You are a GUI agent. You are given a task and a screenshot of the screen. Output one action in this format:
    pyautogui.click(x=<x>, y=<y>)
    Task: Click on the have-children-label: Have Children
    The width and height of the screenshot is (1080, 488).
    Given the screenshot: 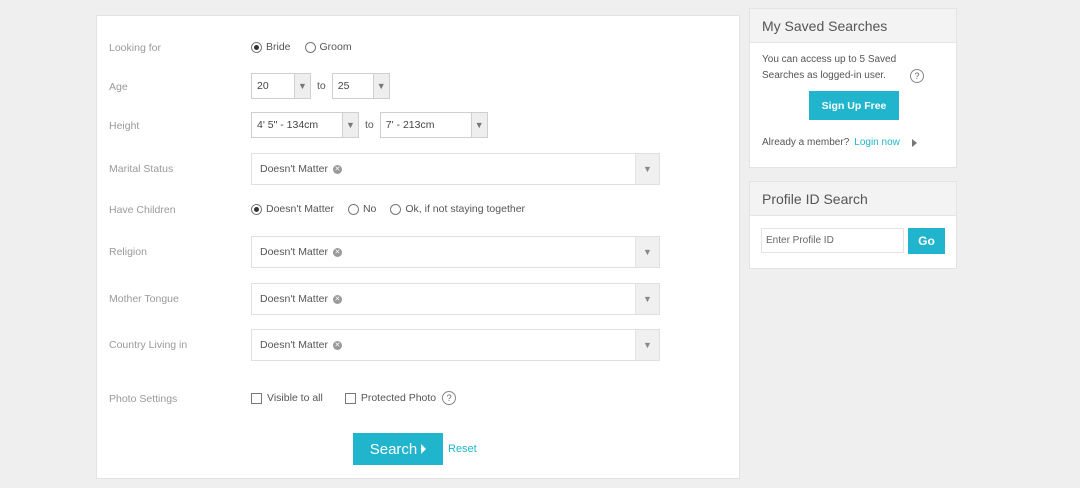 What is the action you would take?
    pyautogui.click(x=142, y=210)
    